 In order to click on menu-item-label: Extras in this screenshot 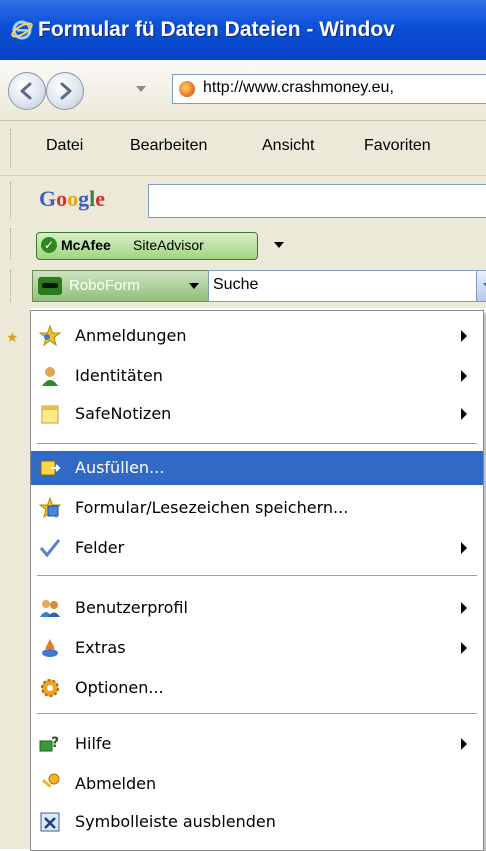, I will do `click(100, 647)`.